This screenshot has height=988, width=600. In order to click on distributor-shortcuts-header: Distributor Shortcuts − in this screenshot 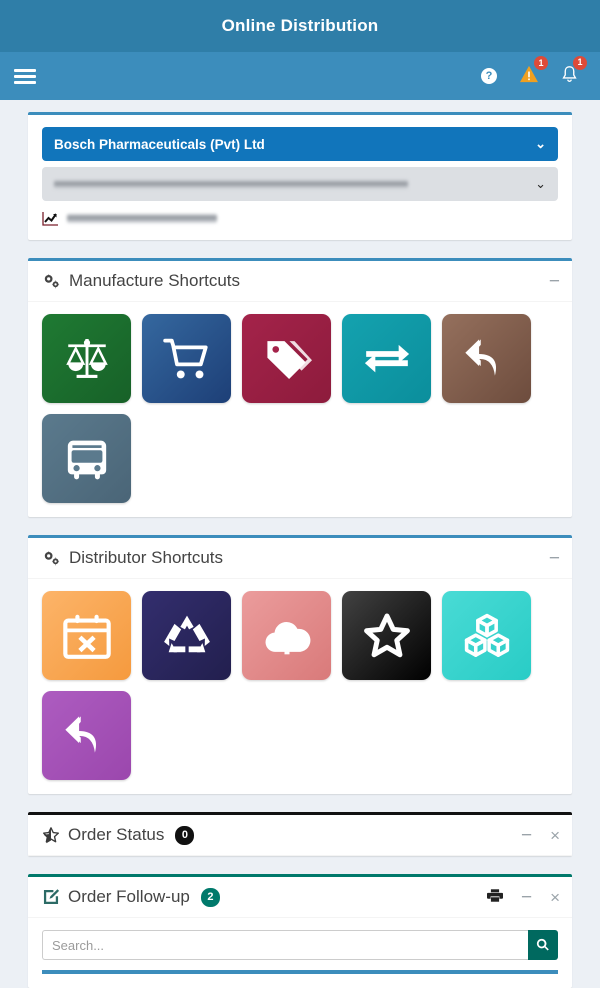, I will do `click(300, 558)`.